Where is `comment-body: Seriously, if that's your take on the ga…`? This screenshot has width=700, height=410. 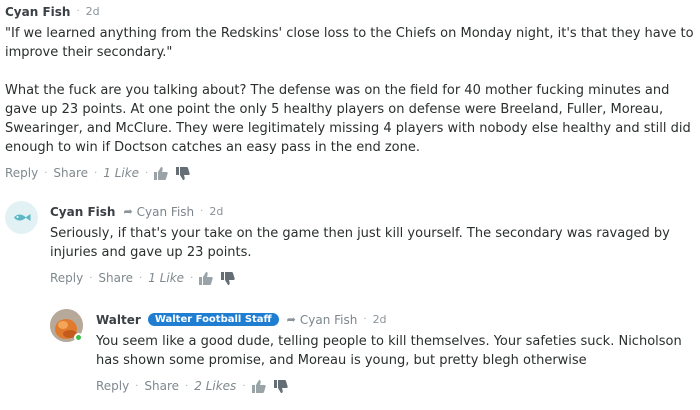
comment-body: Seriously, if that's your take on the ga… is located at coordinates (372, 243).